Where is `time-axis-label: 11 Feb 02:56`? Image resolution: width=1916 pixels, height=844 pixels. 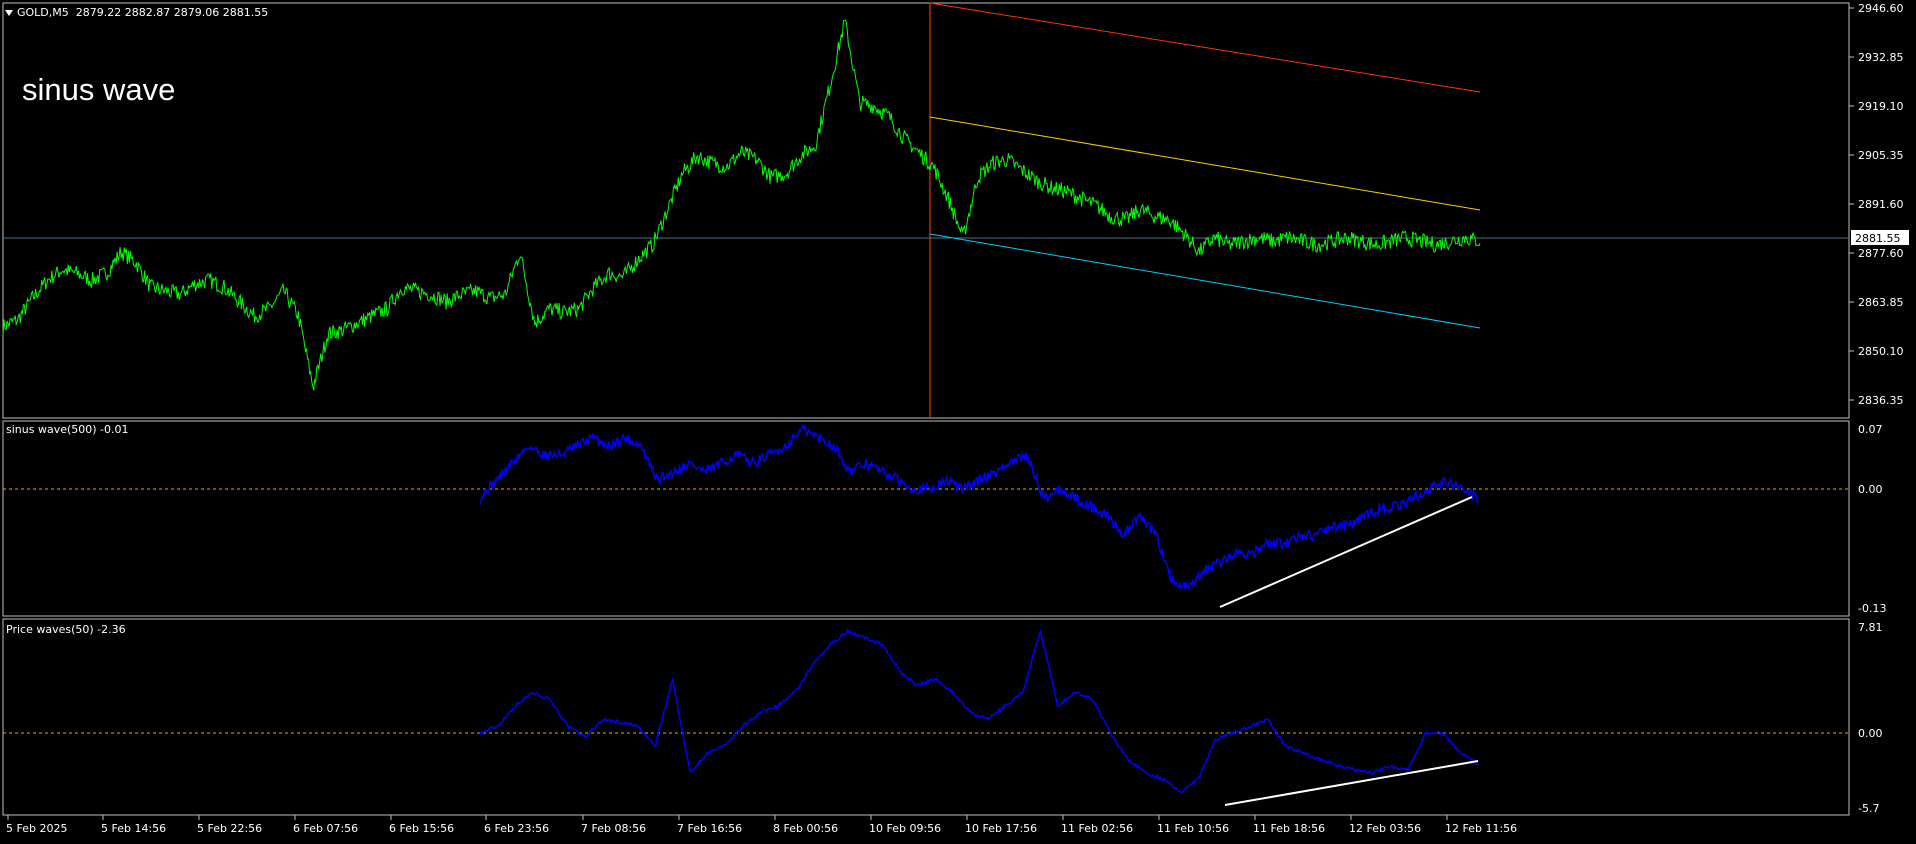
time-axis-label: 11 Feb 02:56 is located at coordinates (1097, 828).